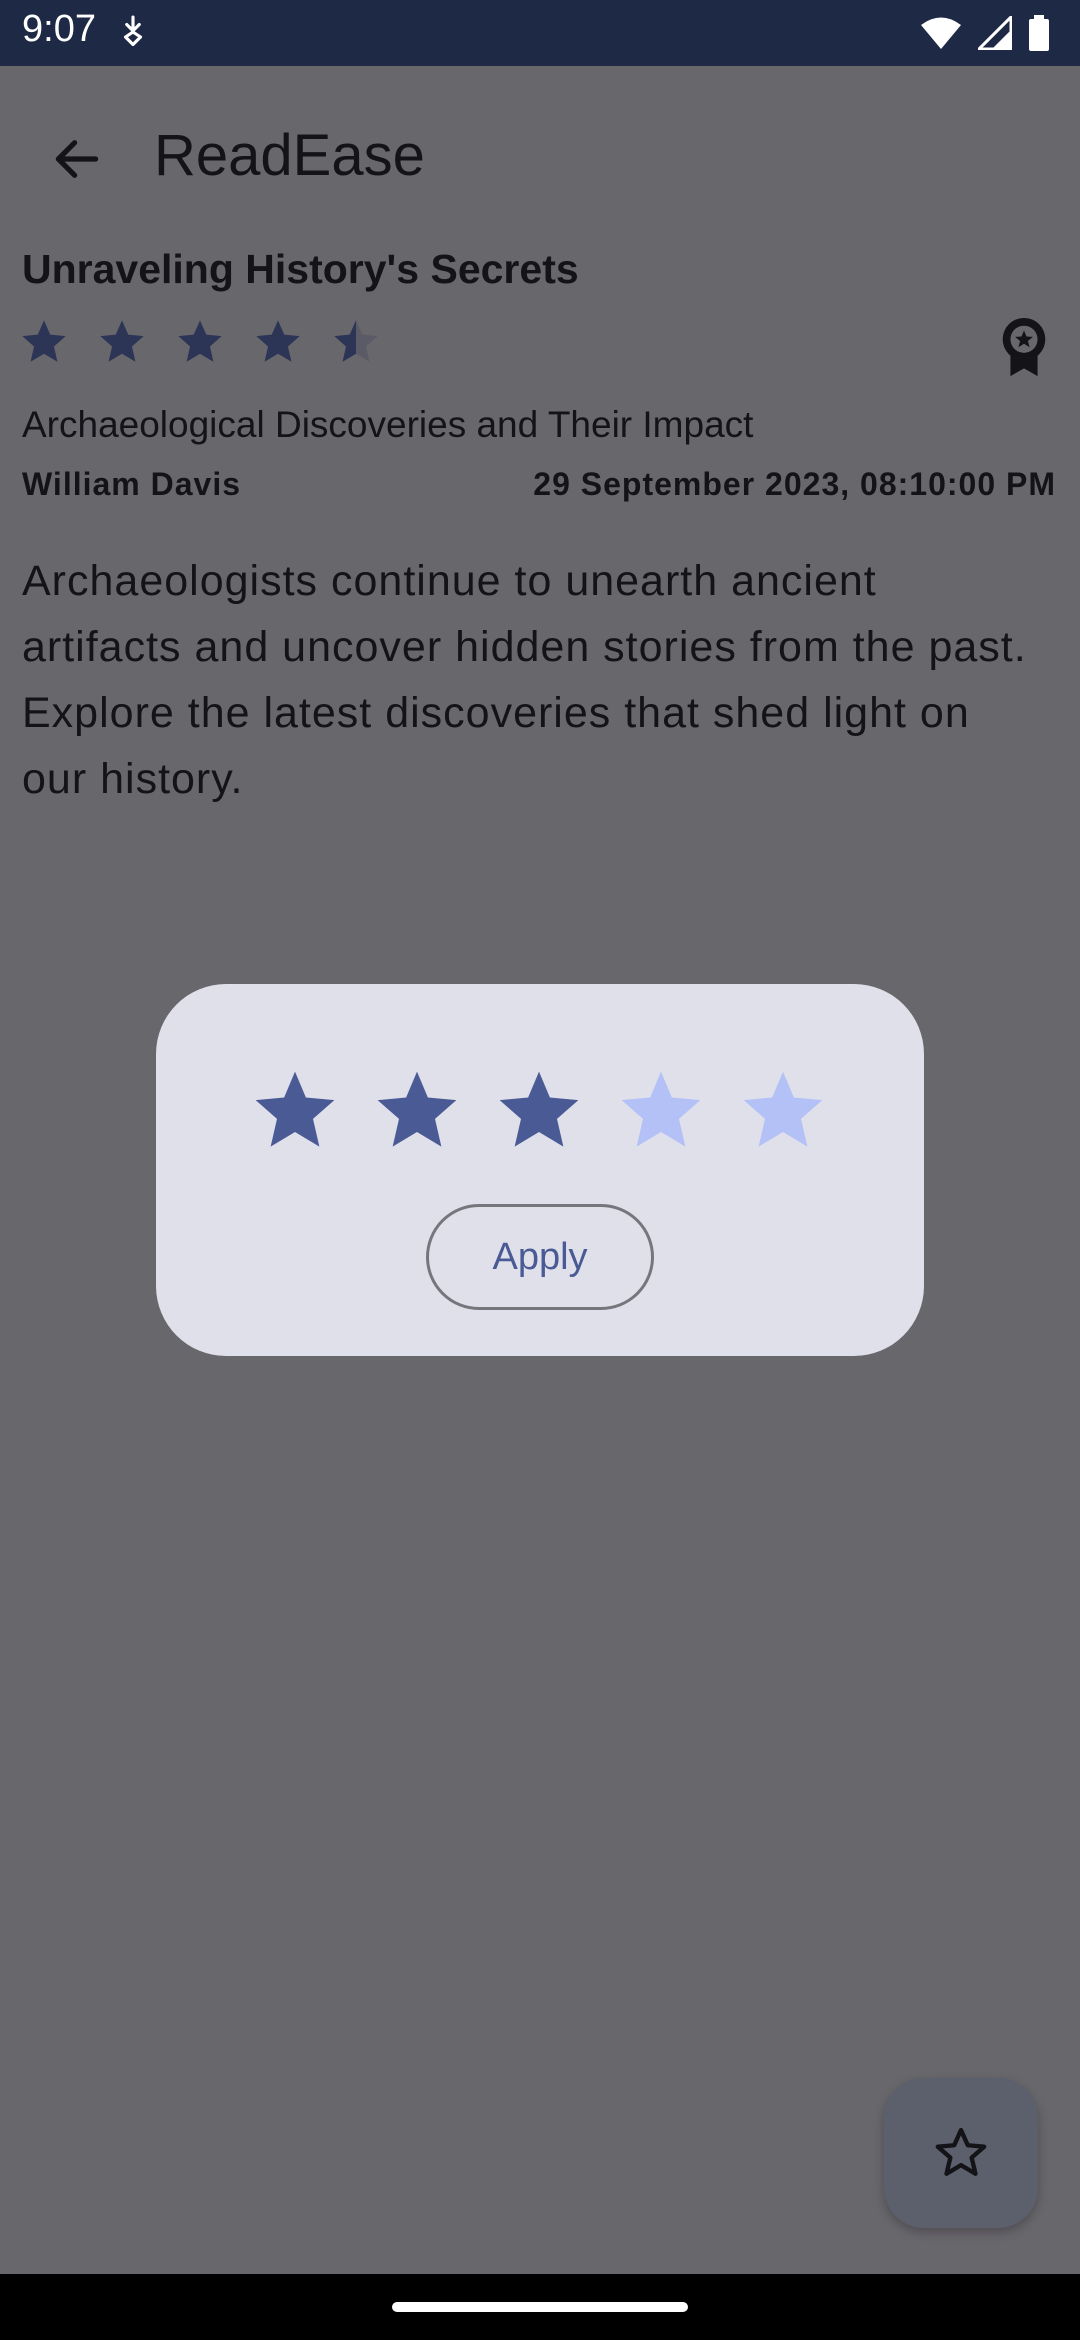 This screenshot has height=2340, width=1080. I want to click on back-button, so click(77, 159).